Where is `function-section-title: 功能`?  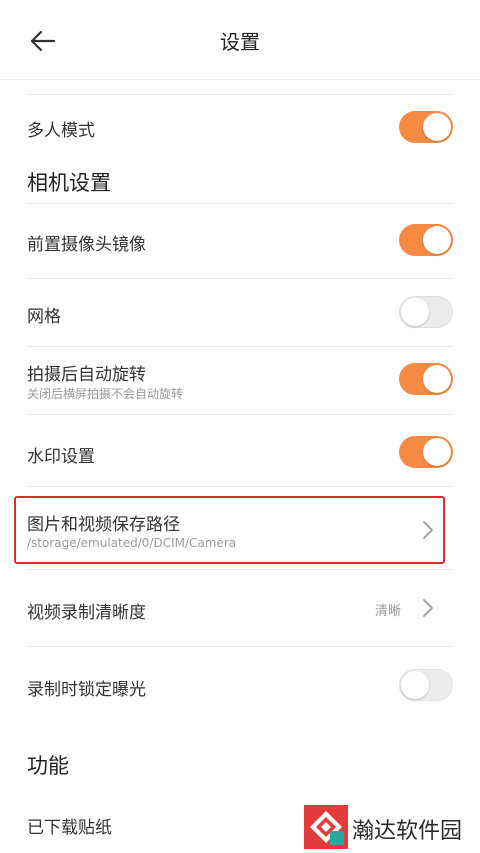 function-section-title: 功能 is located at coordinates (48, 766).